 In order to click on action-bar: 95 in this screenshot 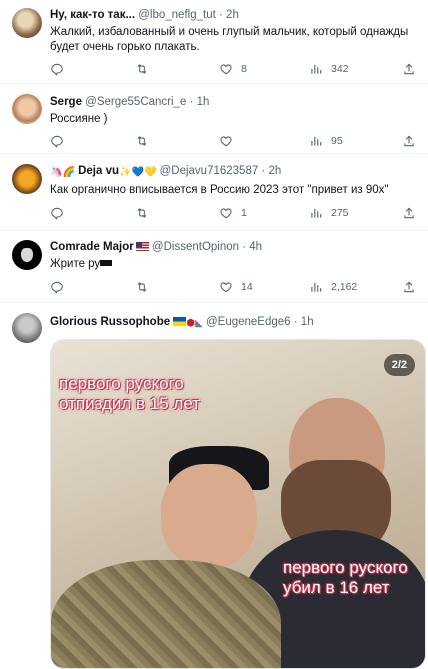, I will do `click(233, 141)`.